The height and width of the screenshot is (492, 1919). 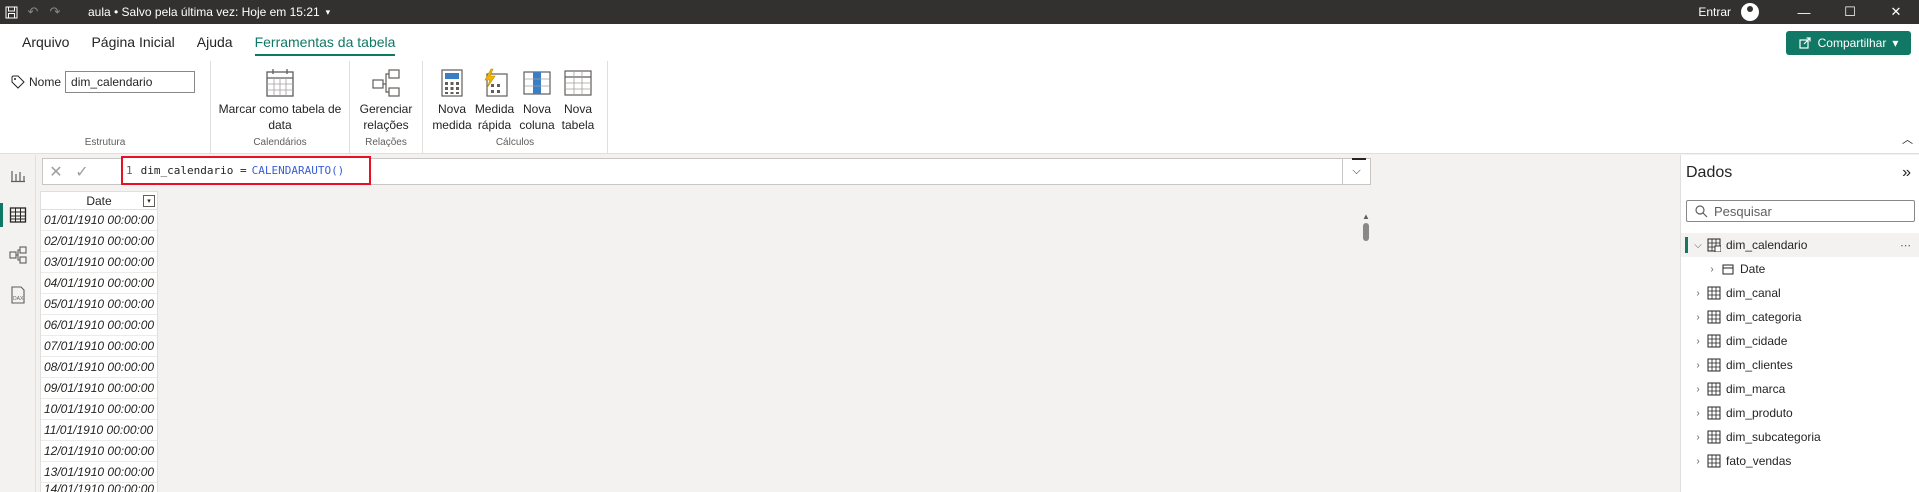 I want to click on model-view-button, so click(x=18, y=255).